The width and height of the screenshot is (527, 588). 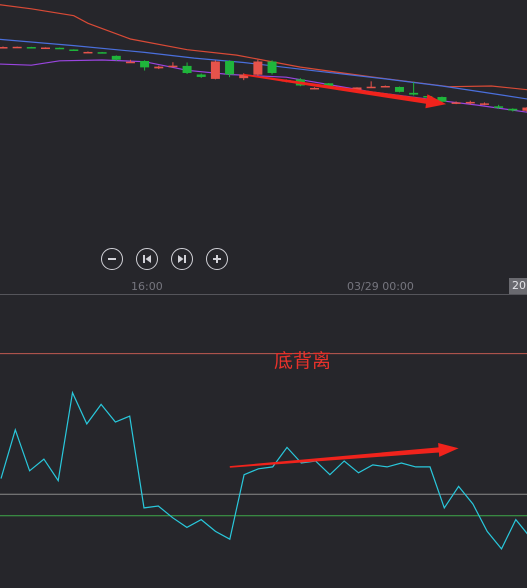 What do you see at coordinates (263, 69) in the screenshot?
I see `middle-band-line` at bounding box center [263, 69].